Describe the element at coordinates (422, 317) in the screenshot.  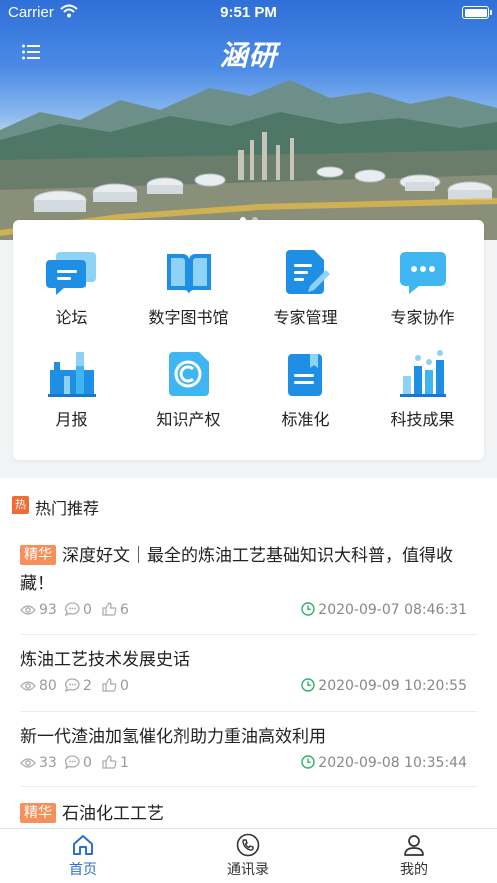
I see `grid-label: 专家协作` at that location.